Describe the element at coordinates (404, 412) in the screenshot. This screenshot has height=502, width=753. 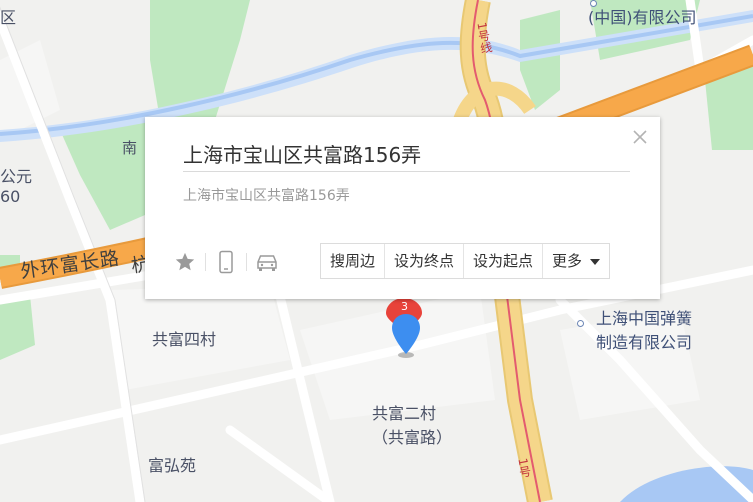
I see `map-label-gongfu-2-village: 共富二村` at that location.